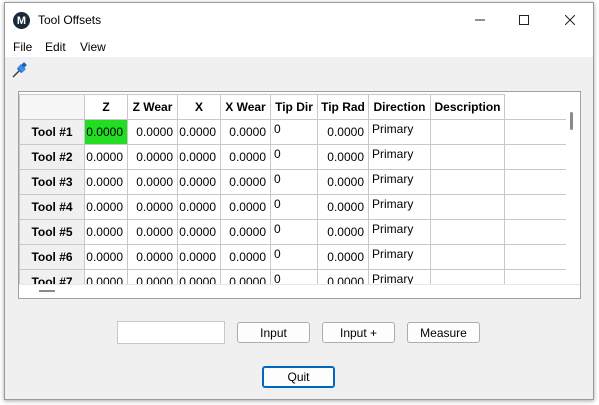 The height and width of the screenshot is (405, 599). Describe the element at coordinates (299, 72) in the screenshot. I see `toolbar` at that location.